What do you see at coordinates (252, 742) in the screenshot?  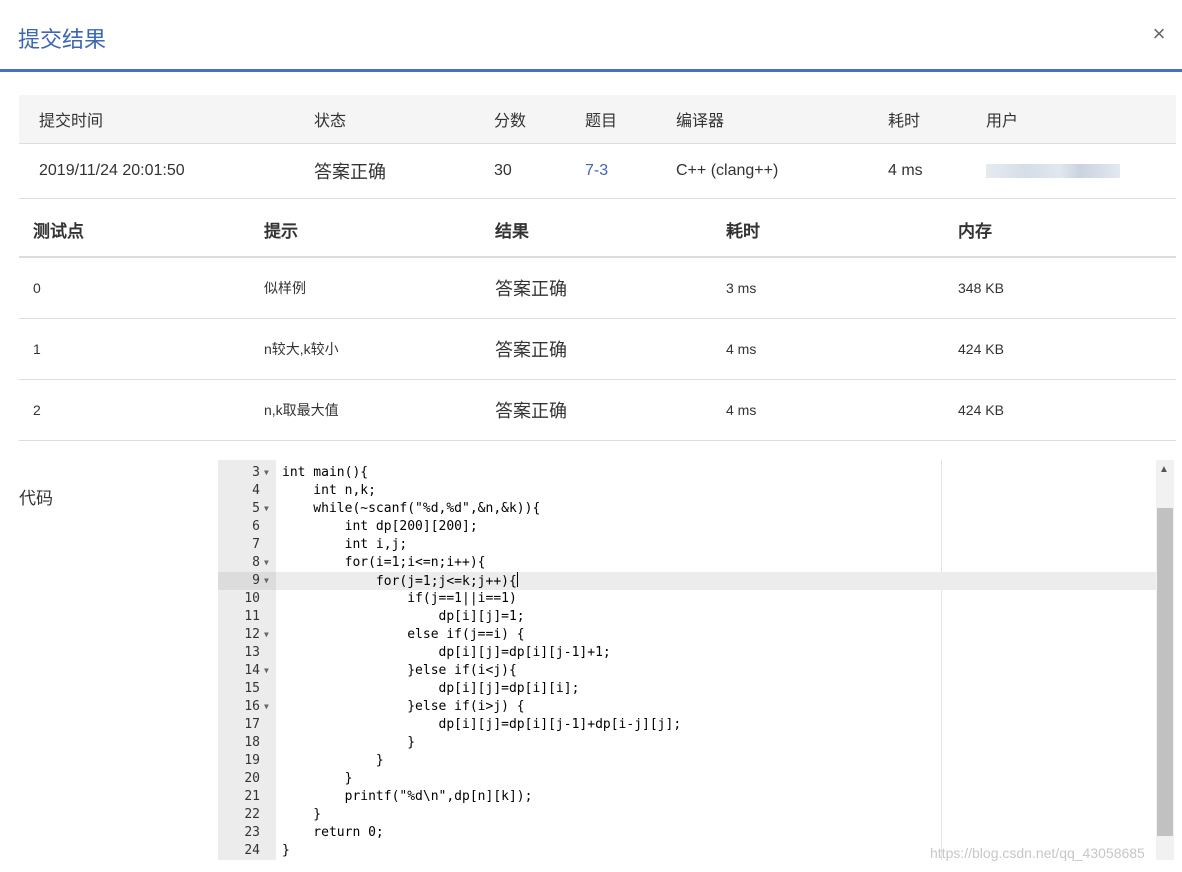 I see `line-number: 18` at bounding box center [252, 742].